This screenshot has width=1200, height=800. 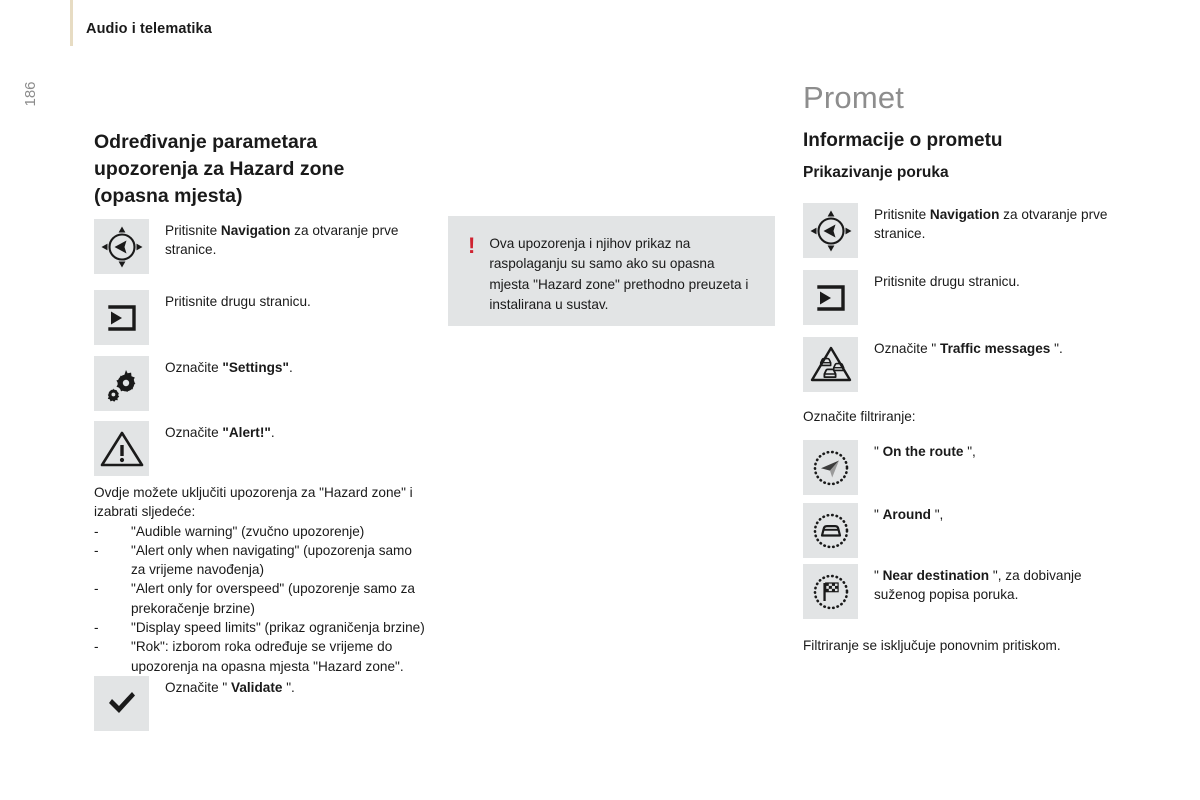 I want to click on list-item: - "Audible warning" (zvučno upozorenje), so click(x=261, y=531).